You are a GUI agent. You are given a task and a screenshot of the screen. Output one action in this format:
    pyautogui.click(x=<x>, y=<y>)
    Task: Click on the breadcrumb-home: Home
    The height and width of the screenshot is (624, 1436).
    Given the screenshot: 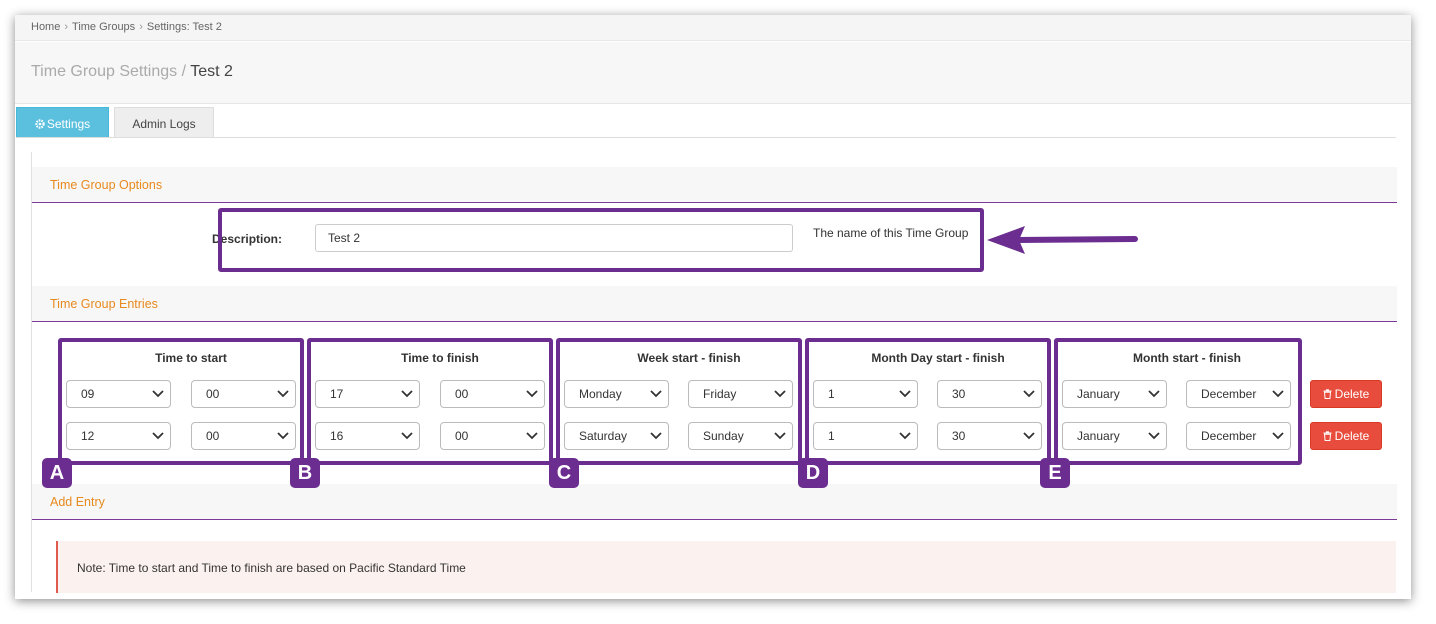 What is the action you would take?
    pyautogui.click(x=45, y=27)
    